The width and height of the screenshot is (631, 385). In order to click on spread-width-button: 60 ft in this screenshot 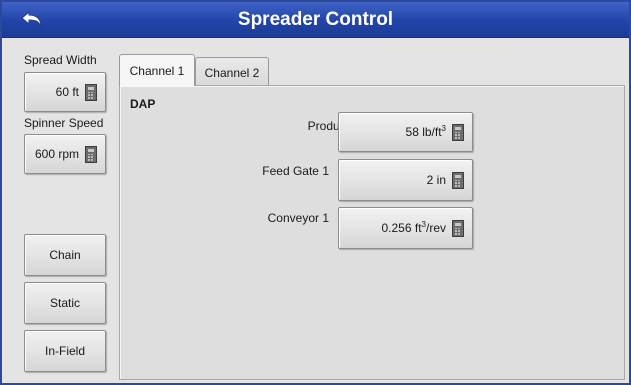, I will do `click(65, 92)`.